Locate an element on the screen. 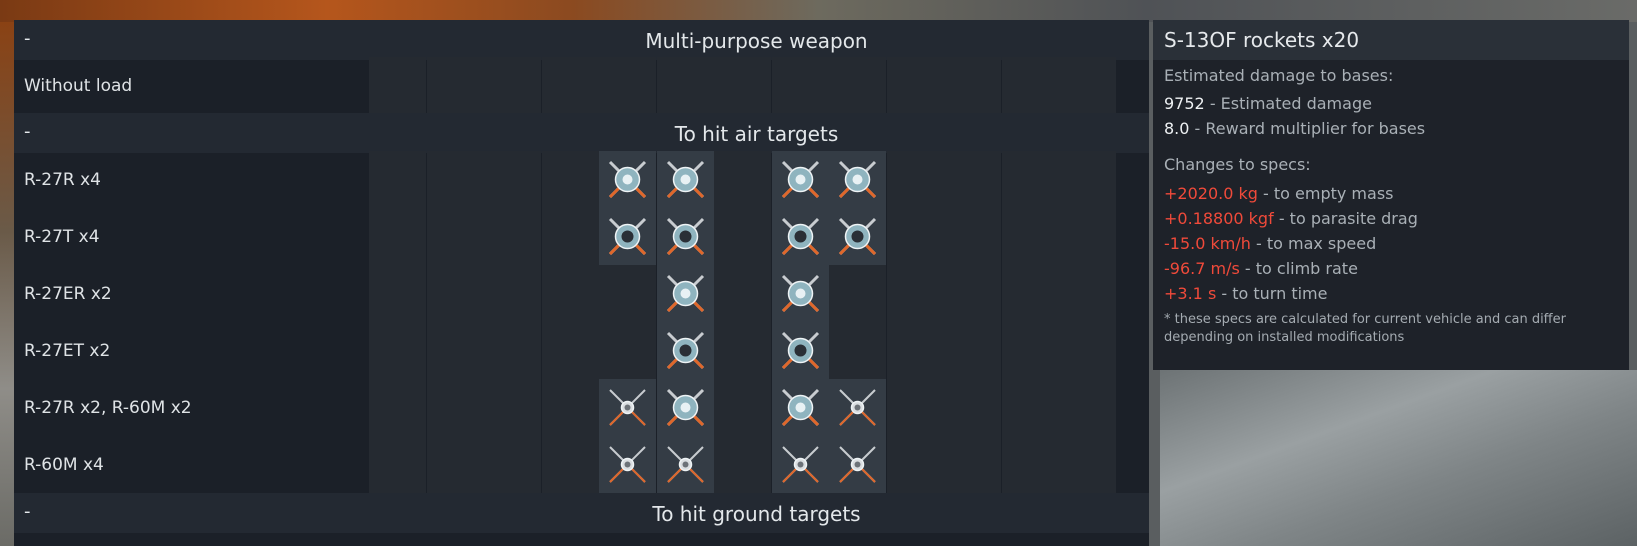 The image size is (1637, 546). section-header-multipurpose: - Multi-purpose weapon is located at coordinates (581, 40).